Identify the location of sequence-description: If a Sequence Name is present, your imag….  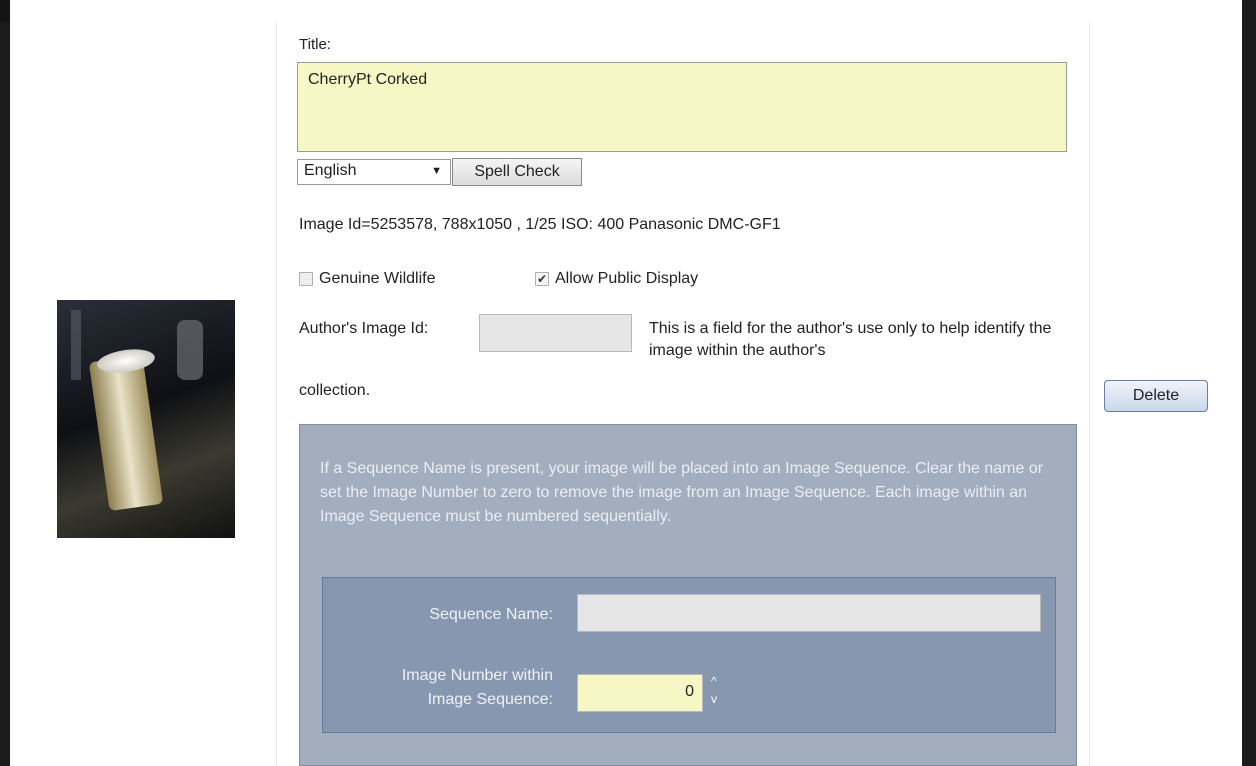
(682, 492).